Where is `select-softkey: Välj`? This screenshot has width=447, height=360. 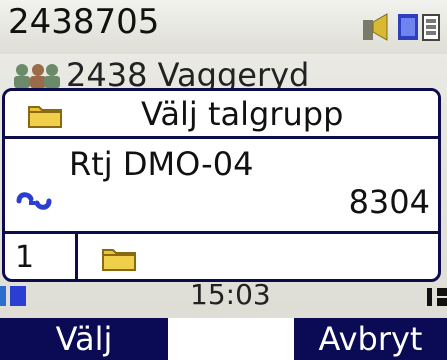 select-softkey: Välj is located at coordinates (84, 339).